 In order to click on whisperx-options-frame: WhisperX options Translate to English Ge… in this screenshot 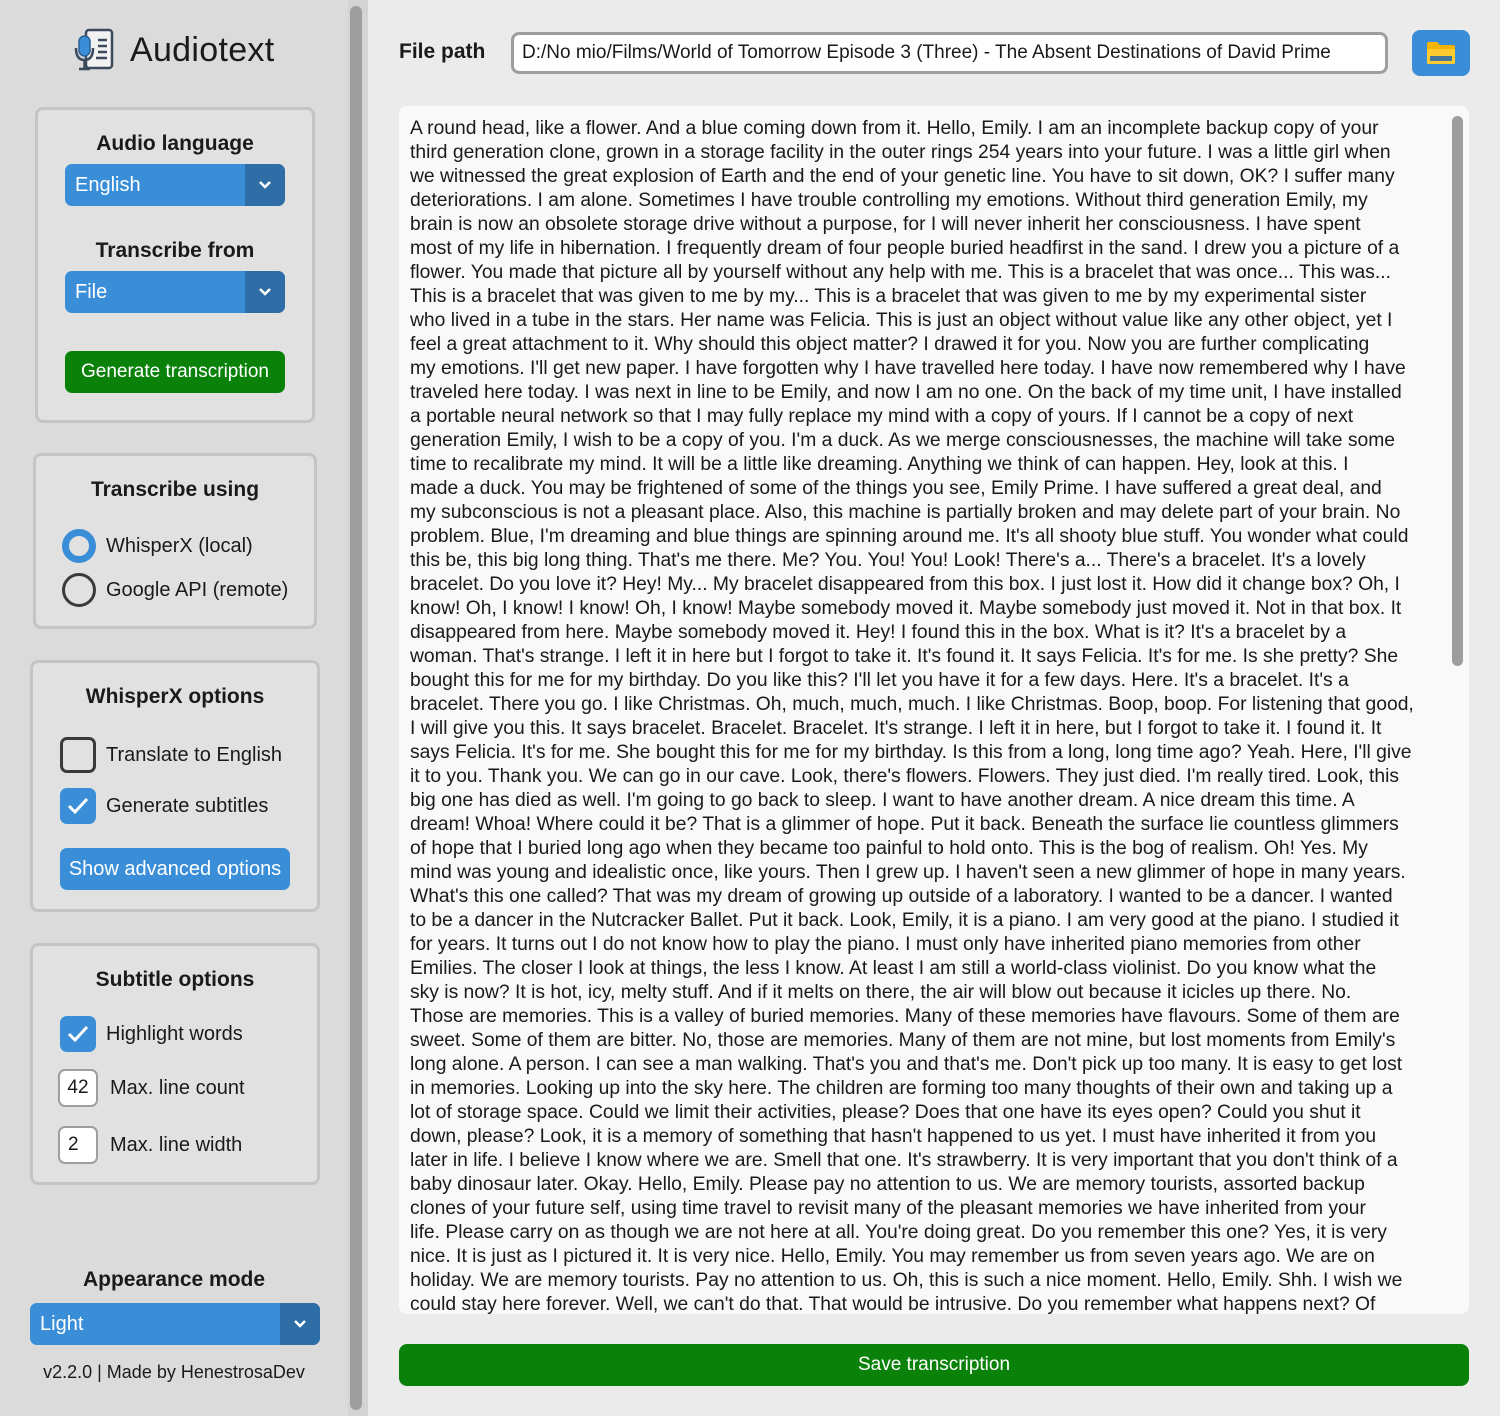, I will do `click(175, 786)`.